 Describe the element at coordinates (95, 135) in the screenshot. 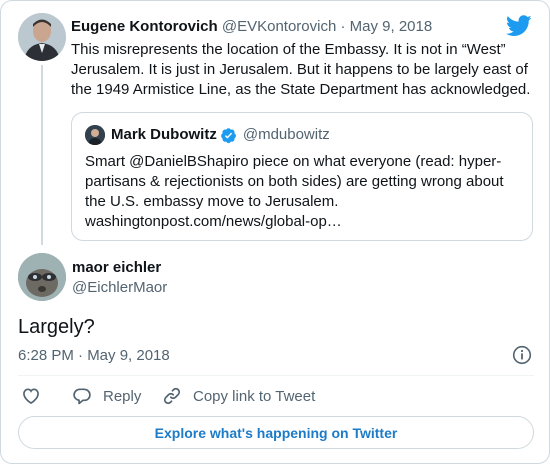

I see `quoted-author-avatar` at that location.